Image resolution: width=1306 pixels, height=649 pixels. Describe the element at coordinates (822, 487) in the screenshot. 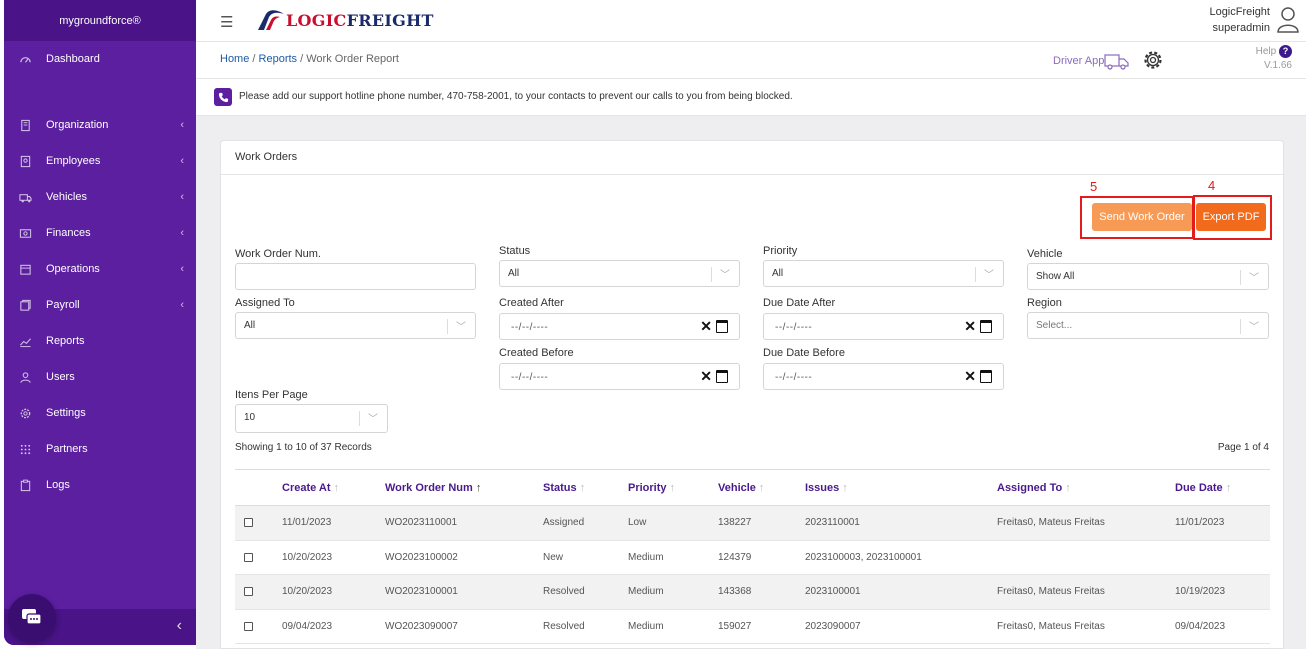

I see `column-header-label: Issues` at that location.